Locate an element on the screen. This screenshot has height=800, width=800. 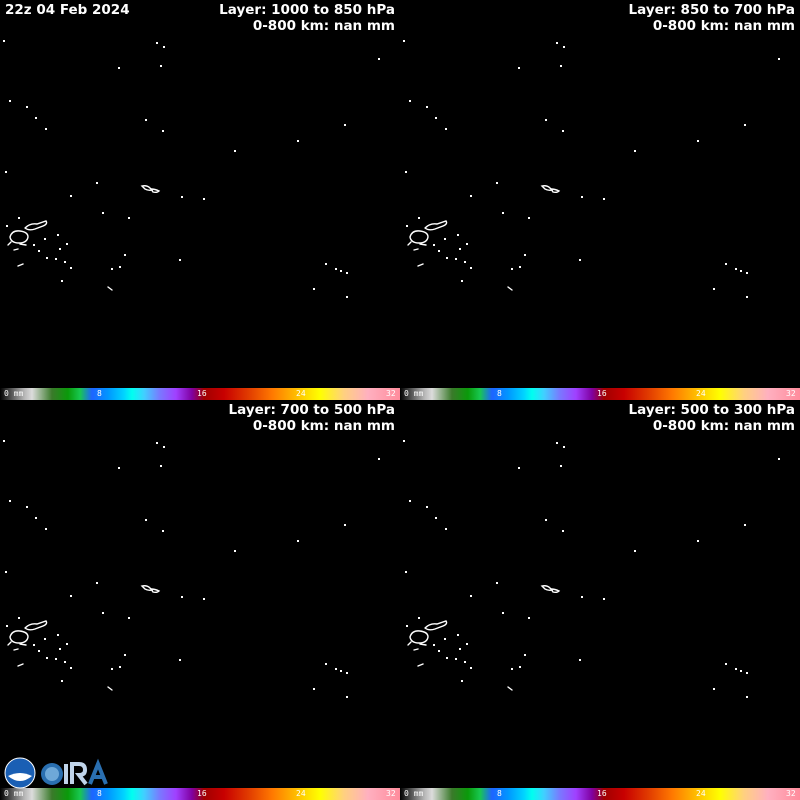
layer-header: Layer: 500 to 300 hPa 0-800 km: nan mm is located at coordinates (712, 418).